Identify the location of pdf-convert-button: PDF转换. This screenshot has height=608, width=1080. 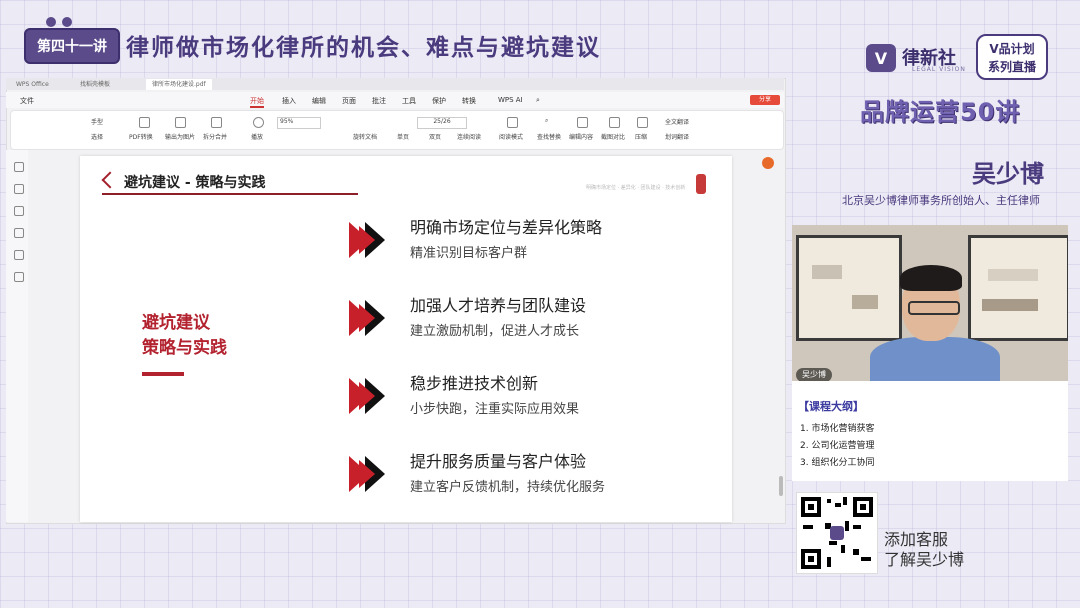
(141, 136).